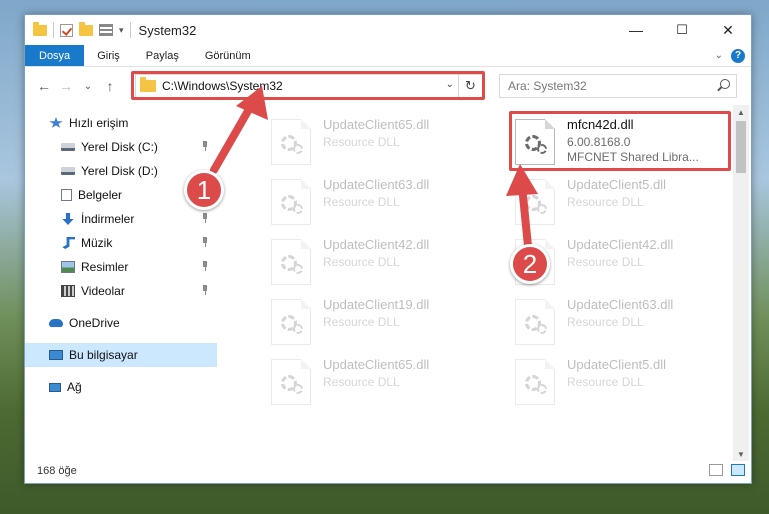 This screenshot has height=514, width=769. I want to click on sidebar-item-7: Videolar, so click(121, 291).